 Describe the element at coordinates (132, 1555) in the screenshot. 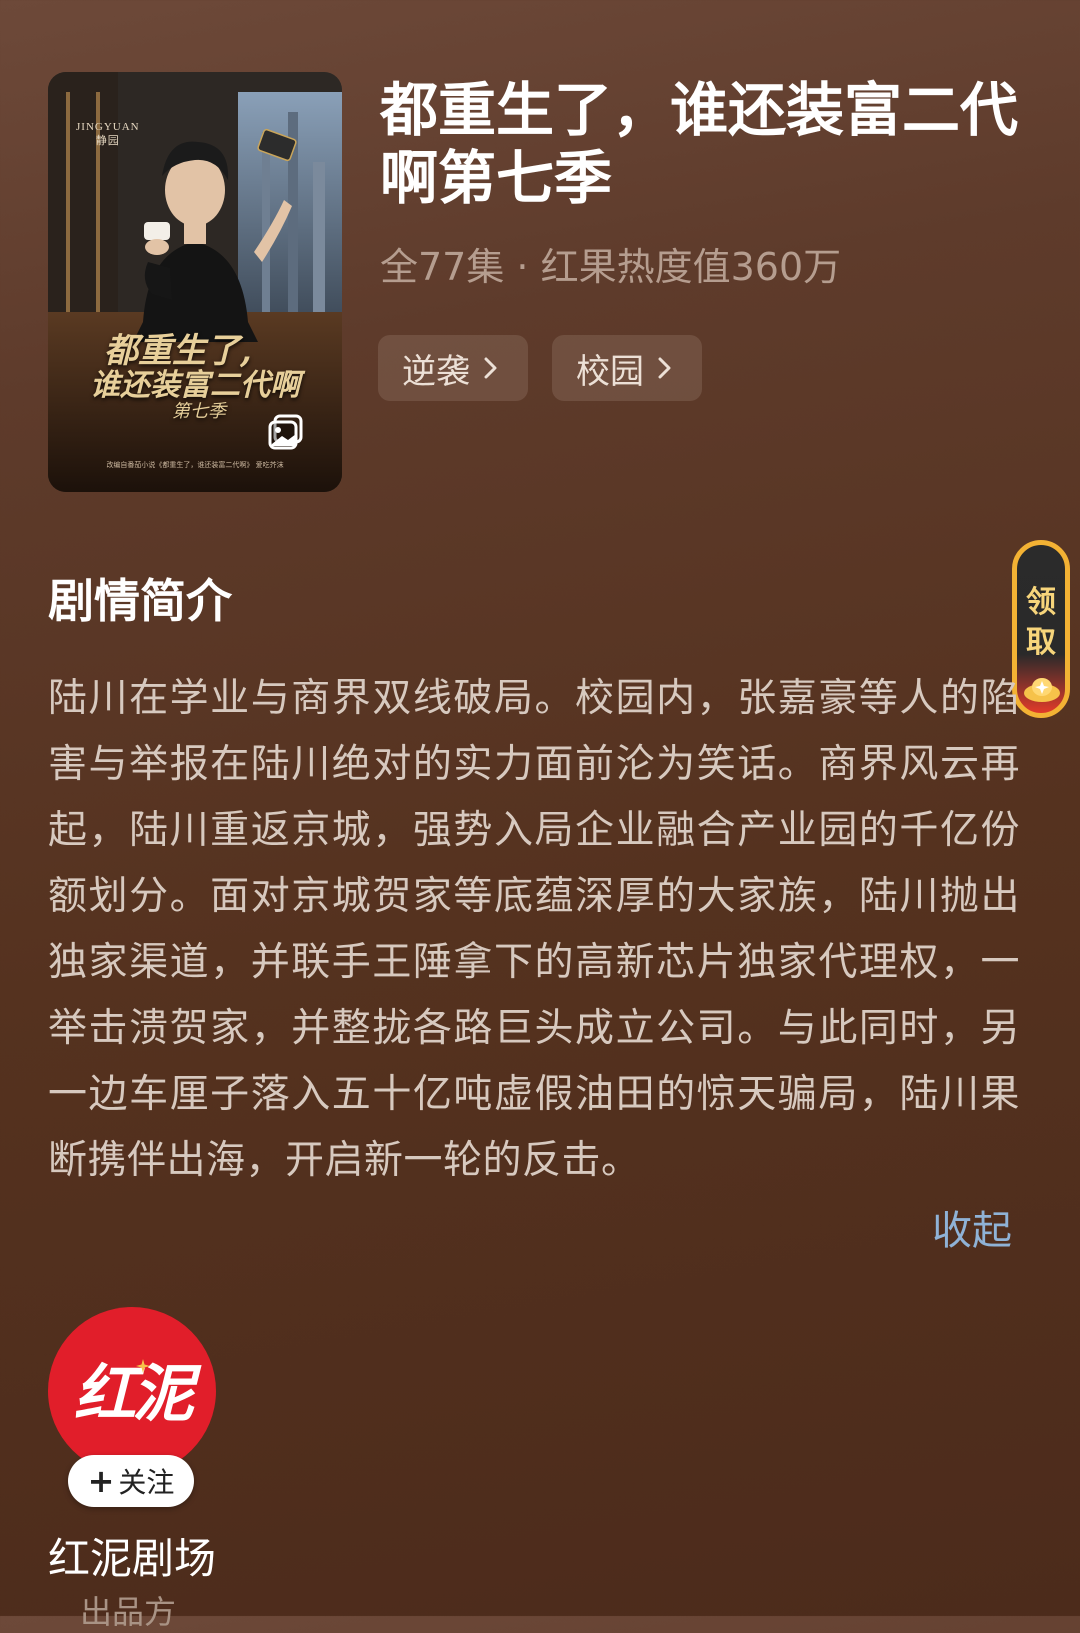

I see `producer-name: 红泥剧场` at that location.